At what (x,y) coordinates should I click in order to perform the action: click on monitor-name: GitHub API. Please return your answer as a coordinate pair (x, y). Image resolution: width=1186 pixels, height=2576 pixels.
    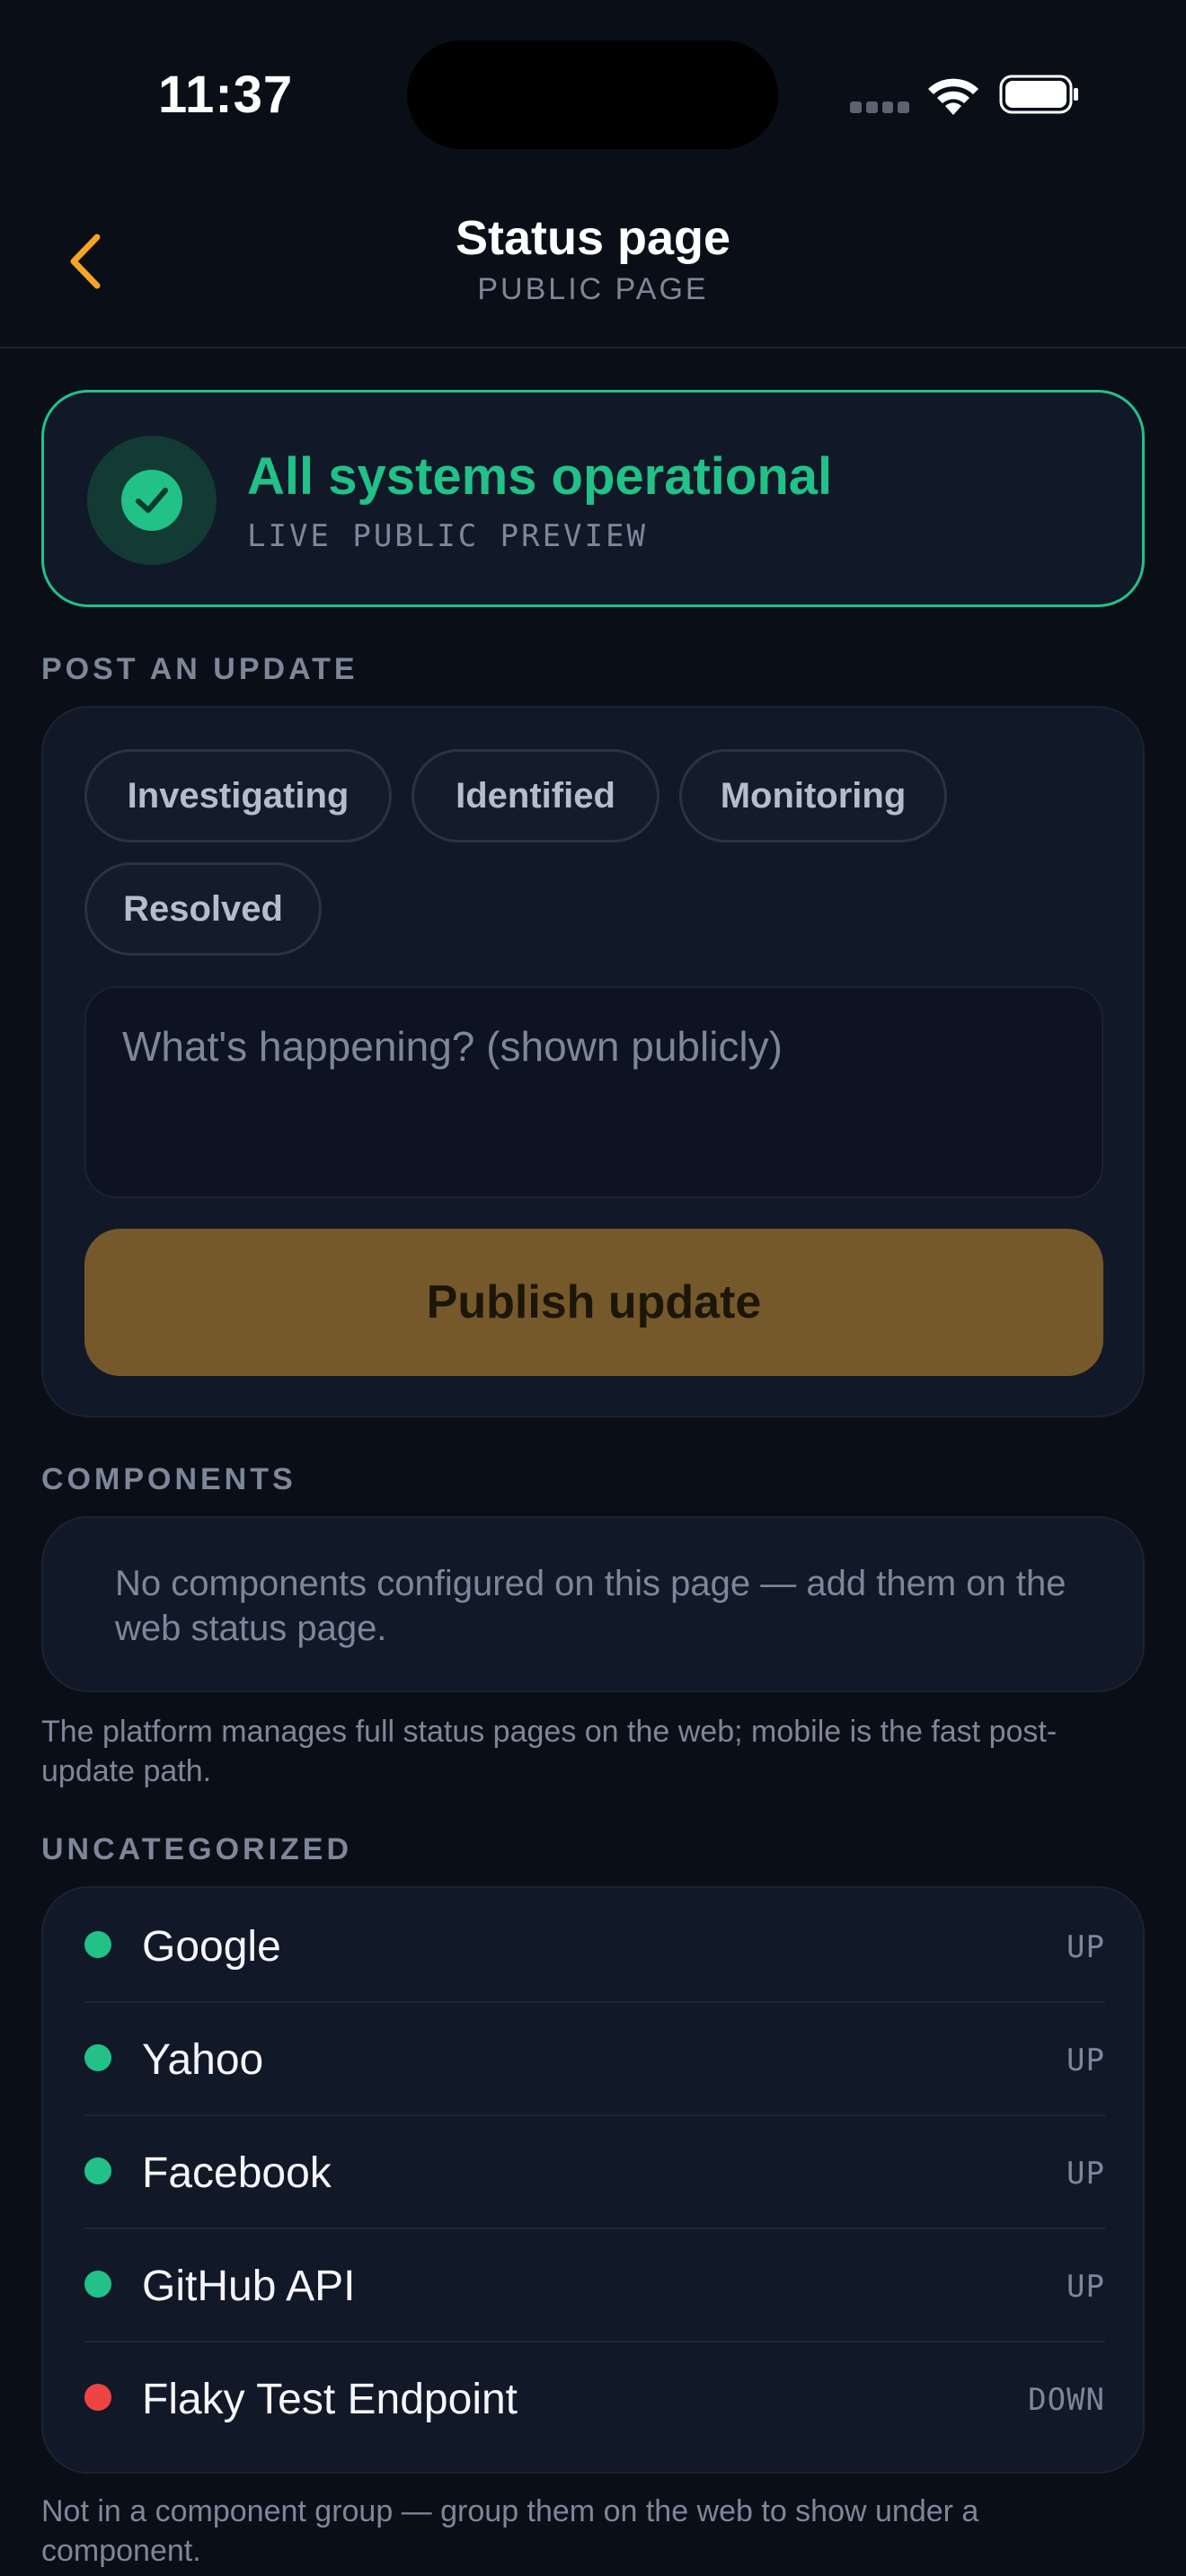
    Looking at the image, I should click on (249, 2286).